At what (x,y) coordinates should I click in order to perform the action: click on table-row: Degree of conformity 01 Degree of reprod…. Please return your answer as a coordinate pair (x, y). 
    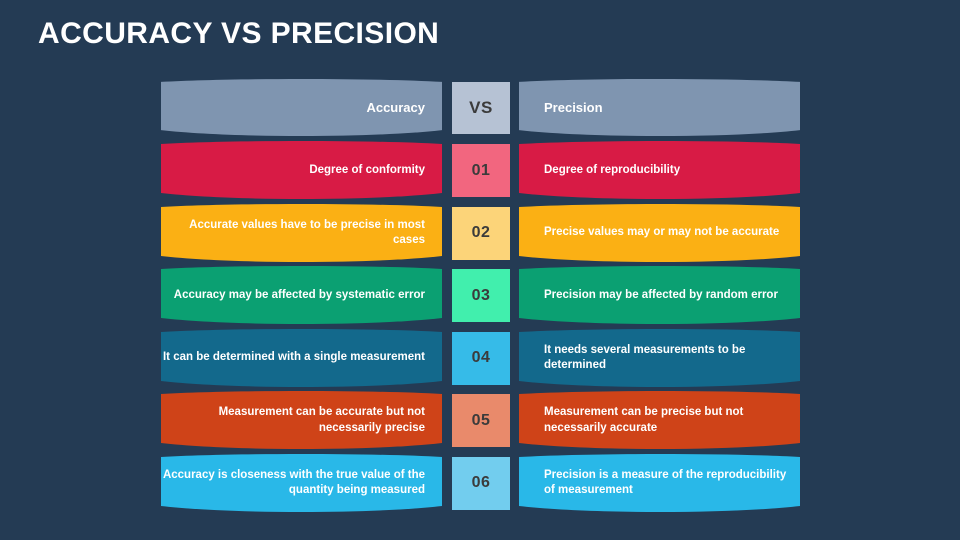
    Looking at the image, I should click on (480, 170).